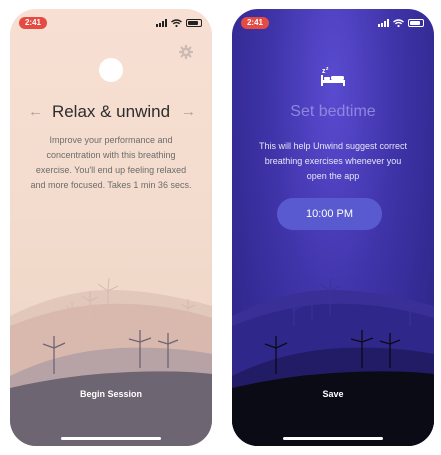  I want to click on save-button: Save, so click(333, 394).